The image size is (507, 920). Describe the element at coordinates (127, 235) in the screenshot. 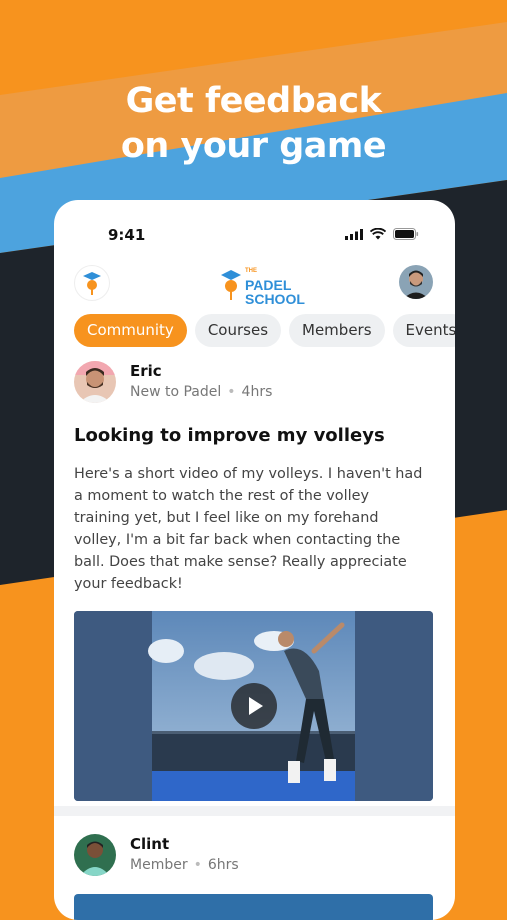

I see `status-time: 9:41` at that location.